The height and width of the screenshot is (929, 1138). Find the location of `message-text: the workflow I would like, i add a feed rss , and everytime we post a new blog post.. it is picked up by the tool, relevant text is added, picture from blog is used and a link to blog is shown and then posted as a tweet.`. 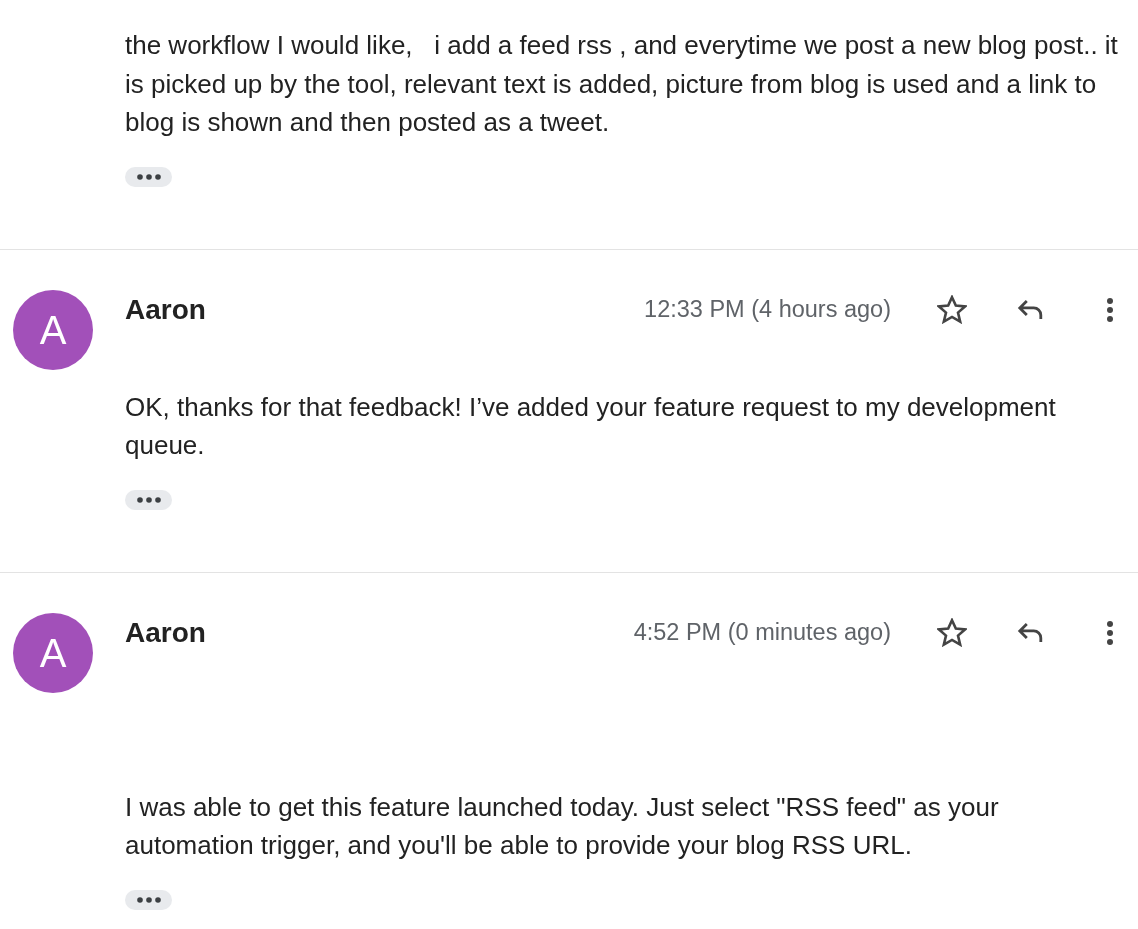

message-text: the workflow I would like, i add a feed rss , and everytime we post a new blog post.. it is picked up by the tool, relevant text is added, picture from blog is used and a link to blog is shown and then posted as a tweet. is located at coordinates (622, 84).